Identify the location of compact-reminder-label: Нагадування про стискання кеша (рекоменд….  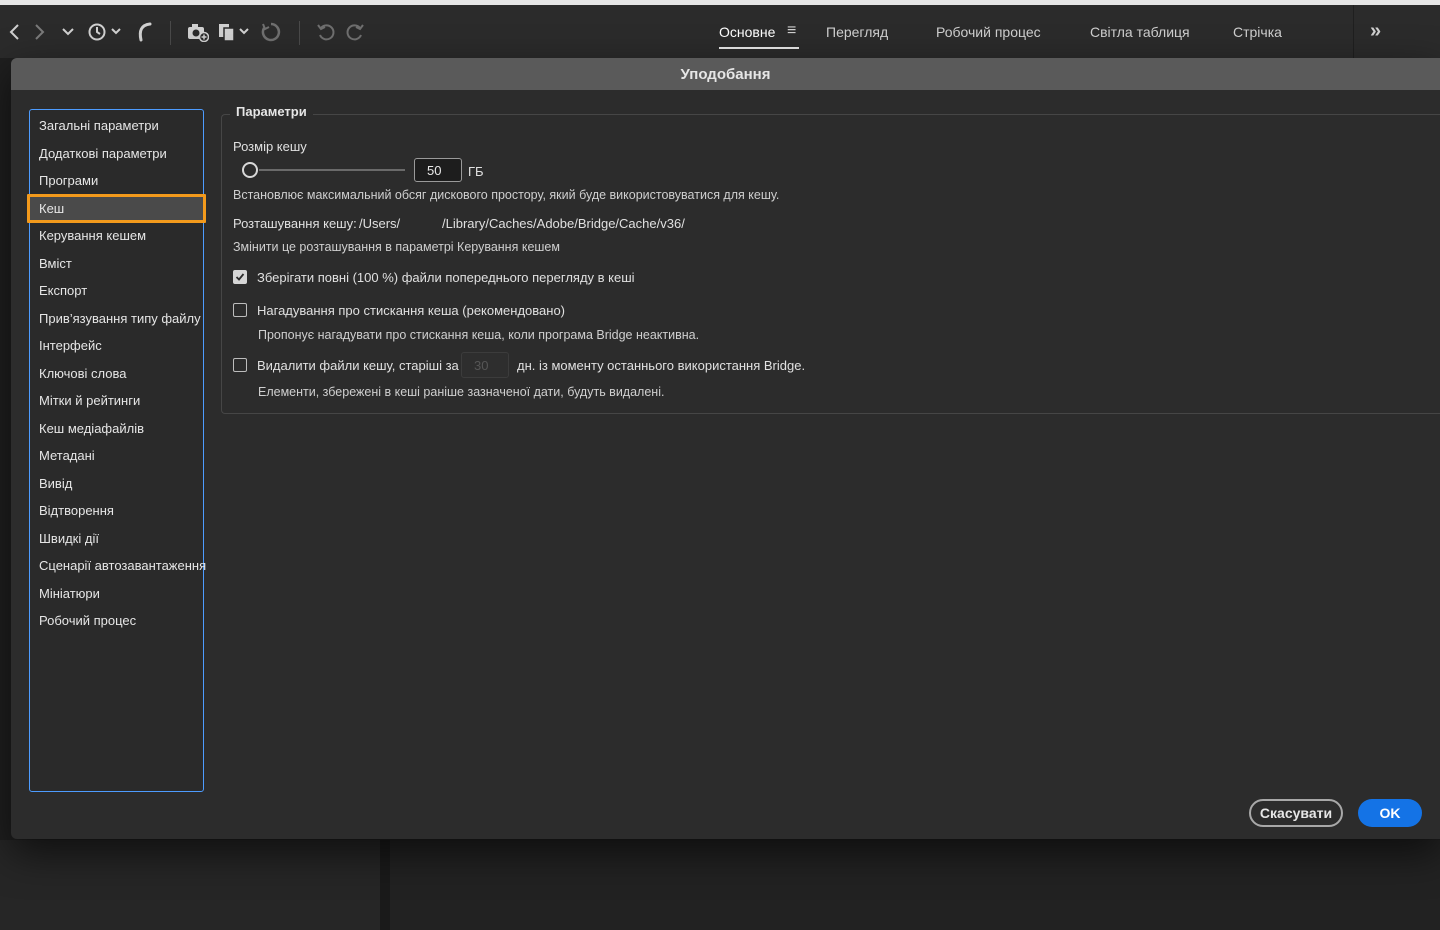
(411, 310).